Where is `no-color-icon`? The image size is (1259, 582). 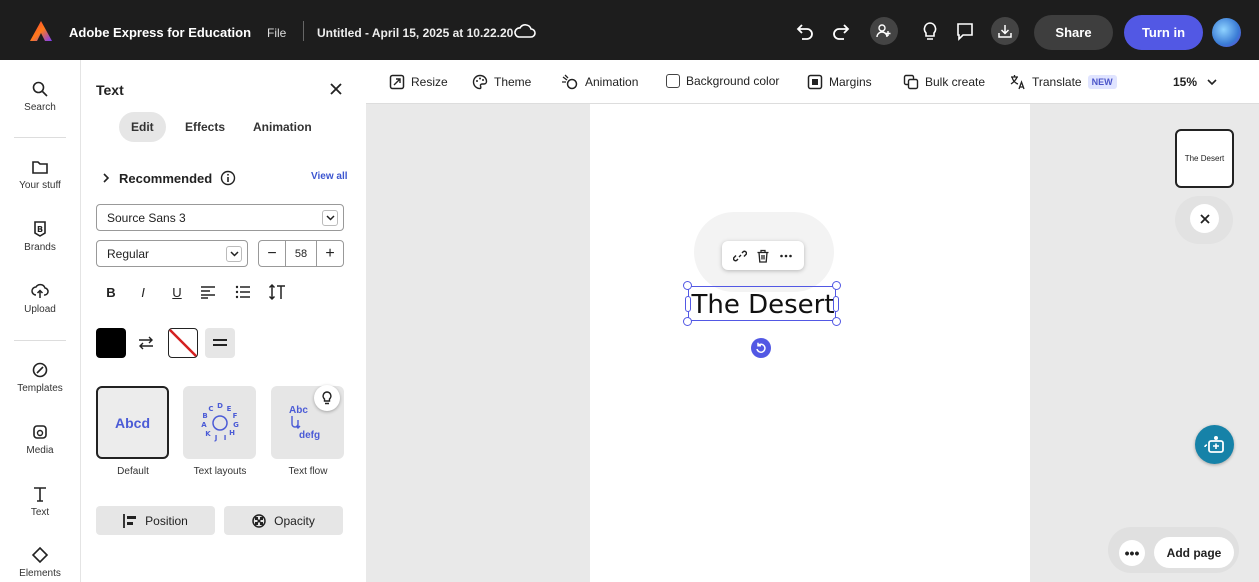 no-color-icon is located at coordinates (183, 343).